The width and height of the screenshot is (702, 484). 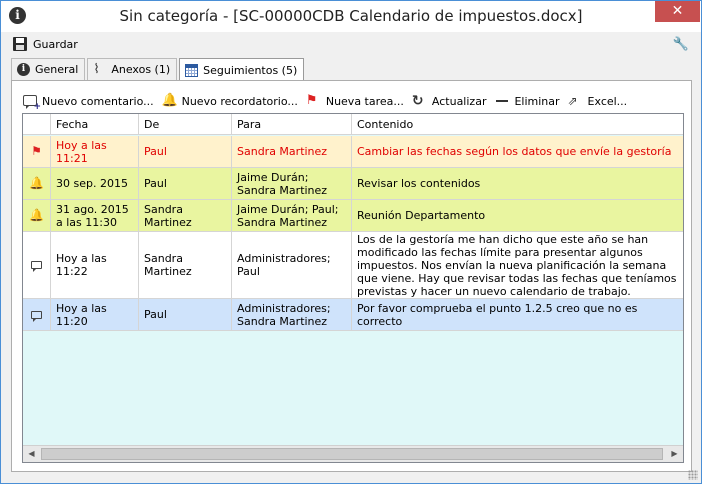 I want to click on new-comment-icon: +, so click(x=31, y=102).